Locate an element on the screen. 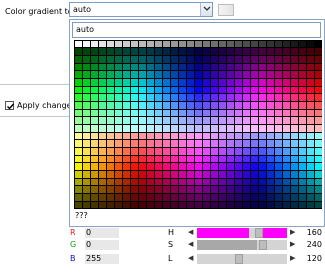  color-search-input: auto is located at coordinates (196, 30).